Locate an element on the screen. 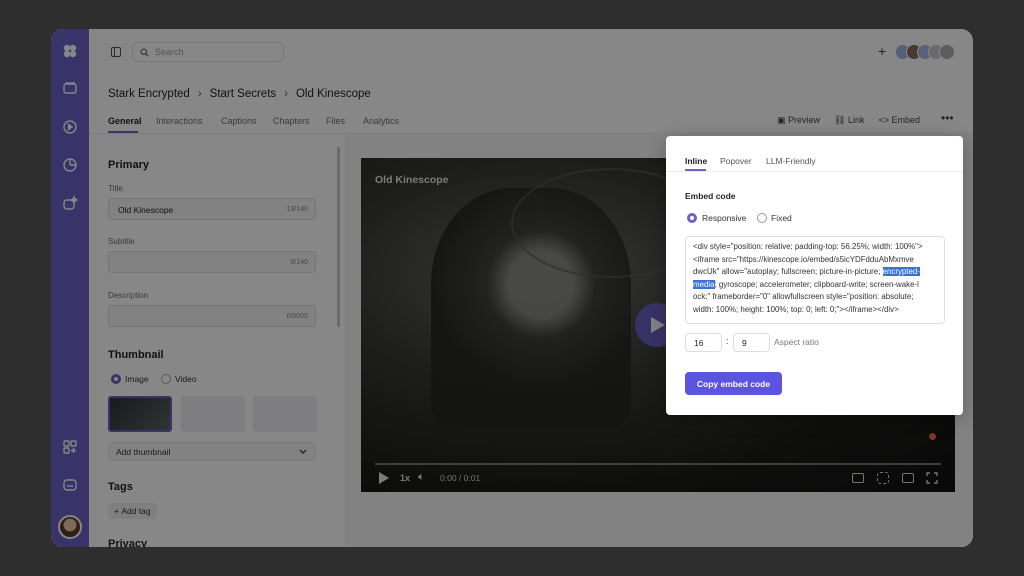 This screenshot has width=1024, height=576. embed-tab-llm-friendly: LLM-Friendly is located at coordinates (791, 161).